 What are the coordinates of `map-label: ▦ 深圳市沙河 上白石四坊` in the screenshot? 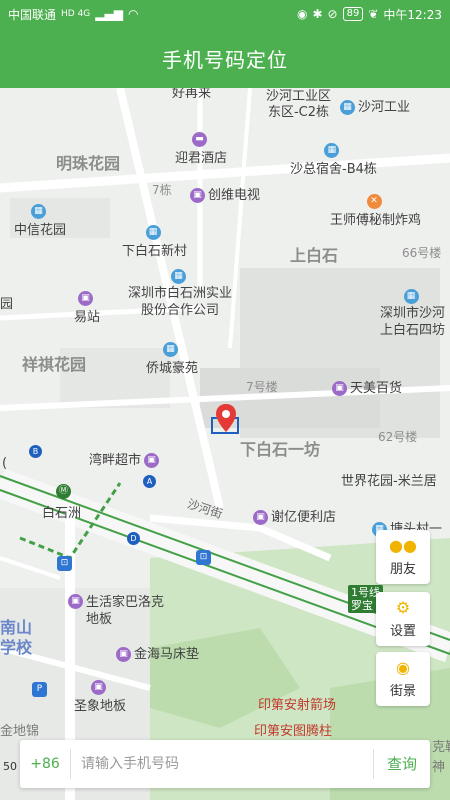 It's located at (413, 313).